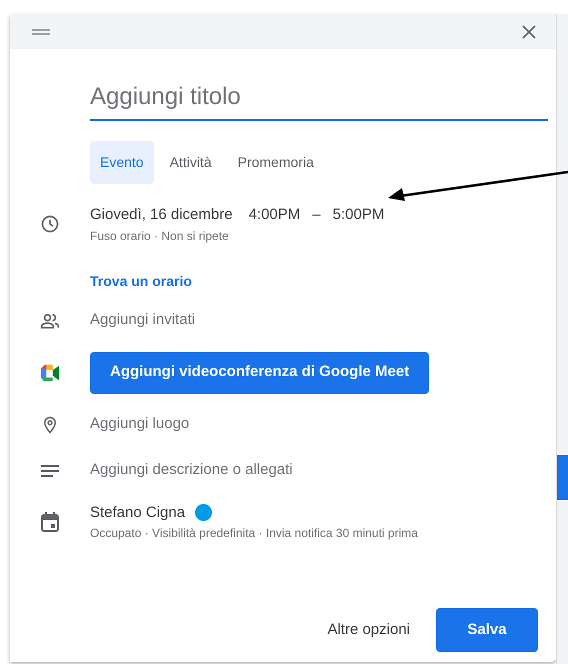  I want to click on save-button: Salva, so click(487, 630).